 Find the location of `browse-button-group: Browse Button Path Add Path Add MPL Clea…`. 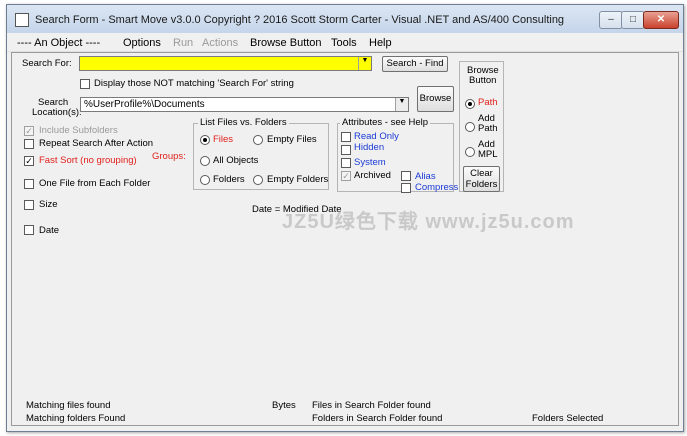

browse-button-group: Browse Button Path Add Path Add MPL Clea… is located at coordinates (481, 126).